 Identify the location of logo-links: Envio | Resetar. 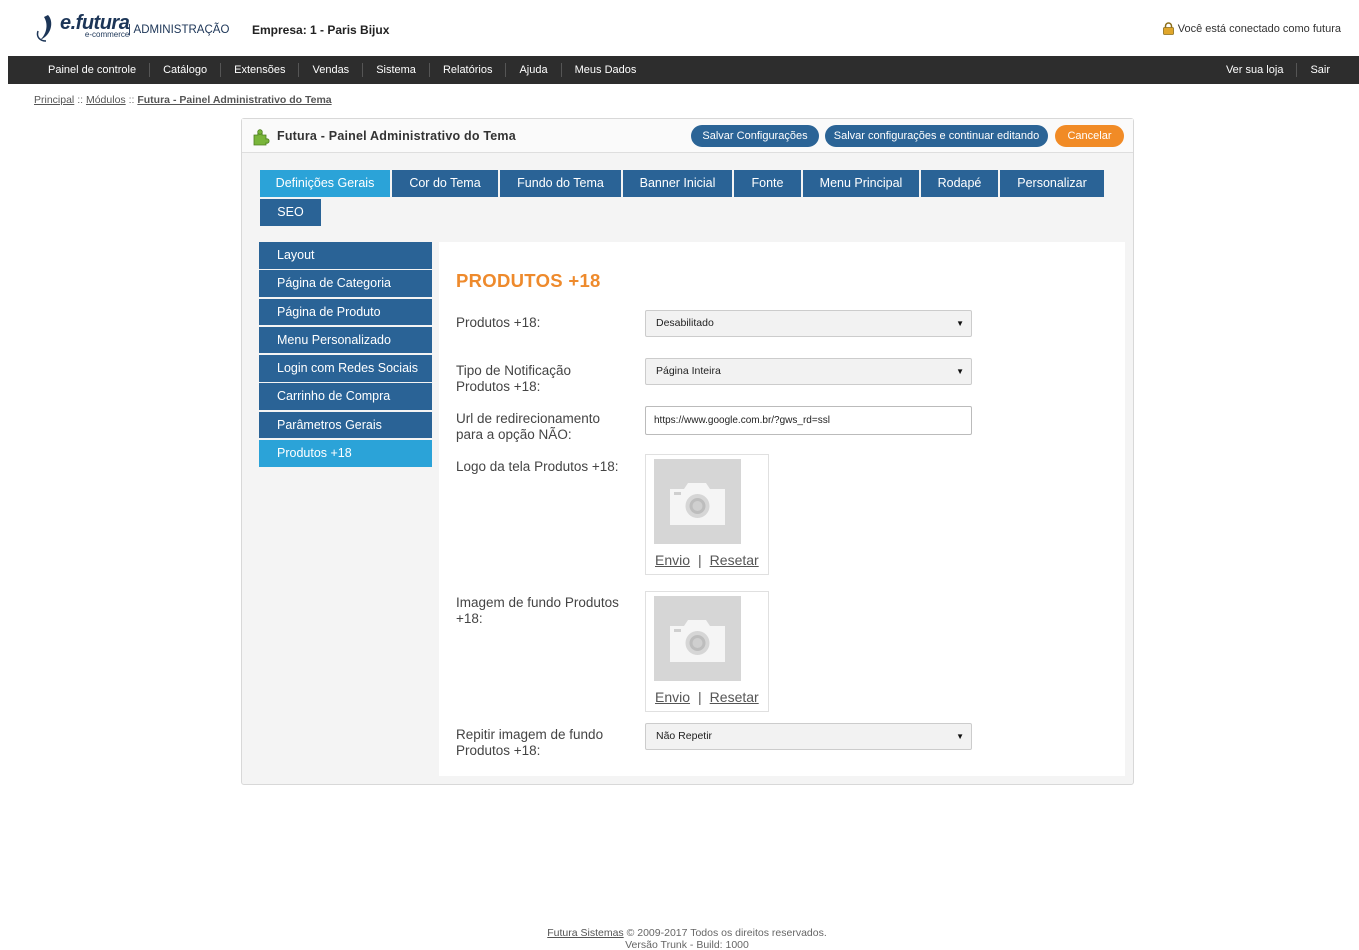
(707, 560).